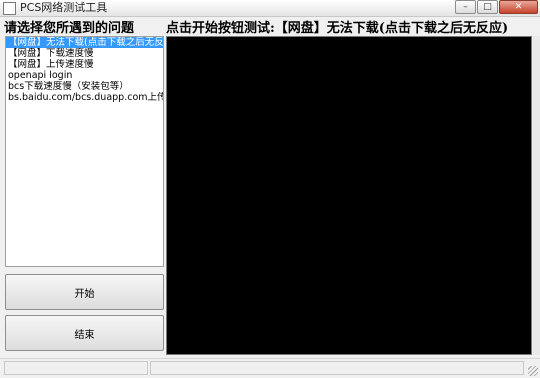 The width and height of the screenshot is (540, 378). What do you see at coordinates (337, 368) in the screenshot?
I see `status-pane-right` at bounding box center [337, 368].